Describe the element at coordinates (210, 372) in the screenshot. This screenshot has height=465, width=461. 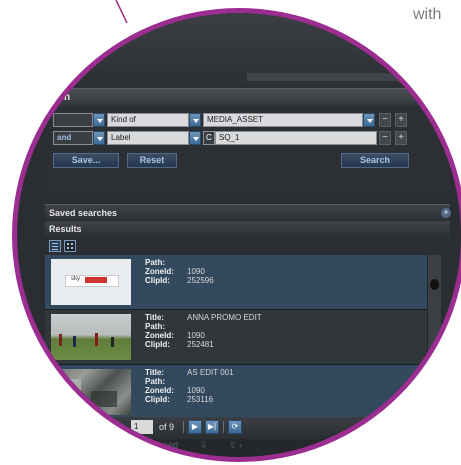
I see `title-value: AS EDIT 001` at that location.